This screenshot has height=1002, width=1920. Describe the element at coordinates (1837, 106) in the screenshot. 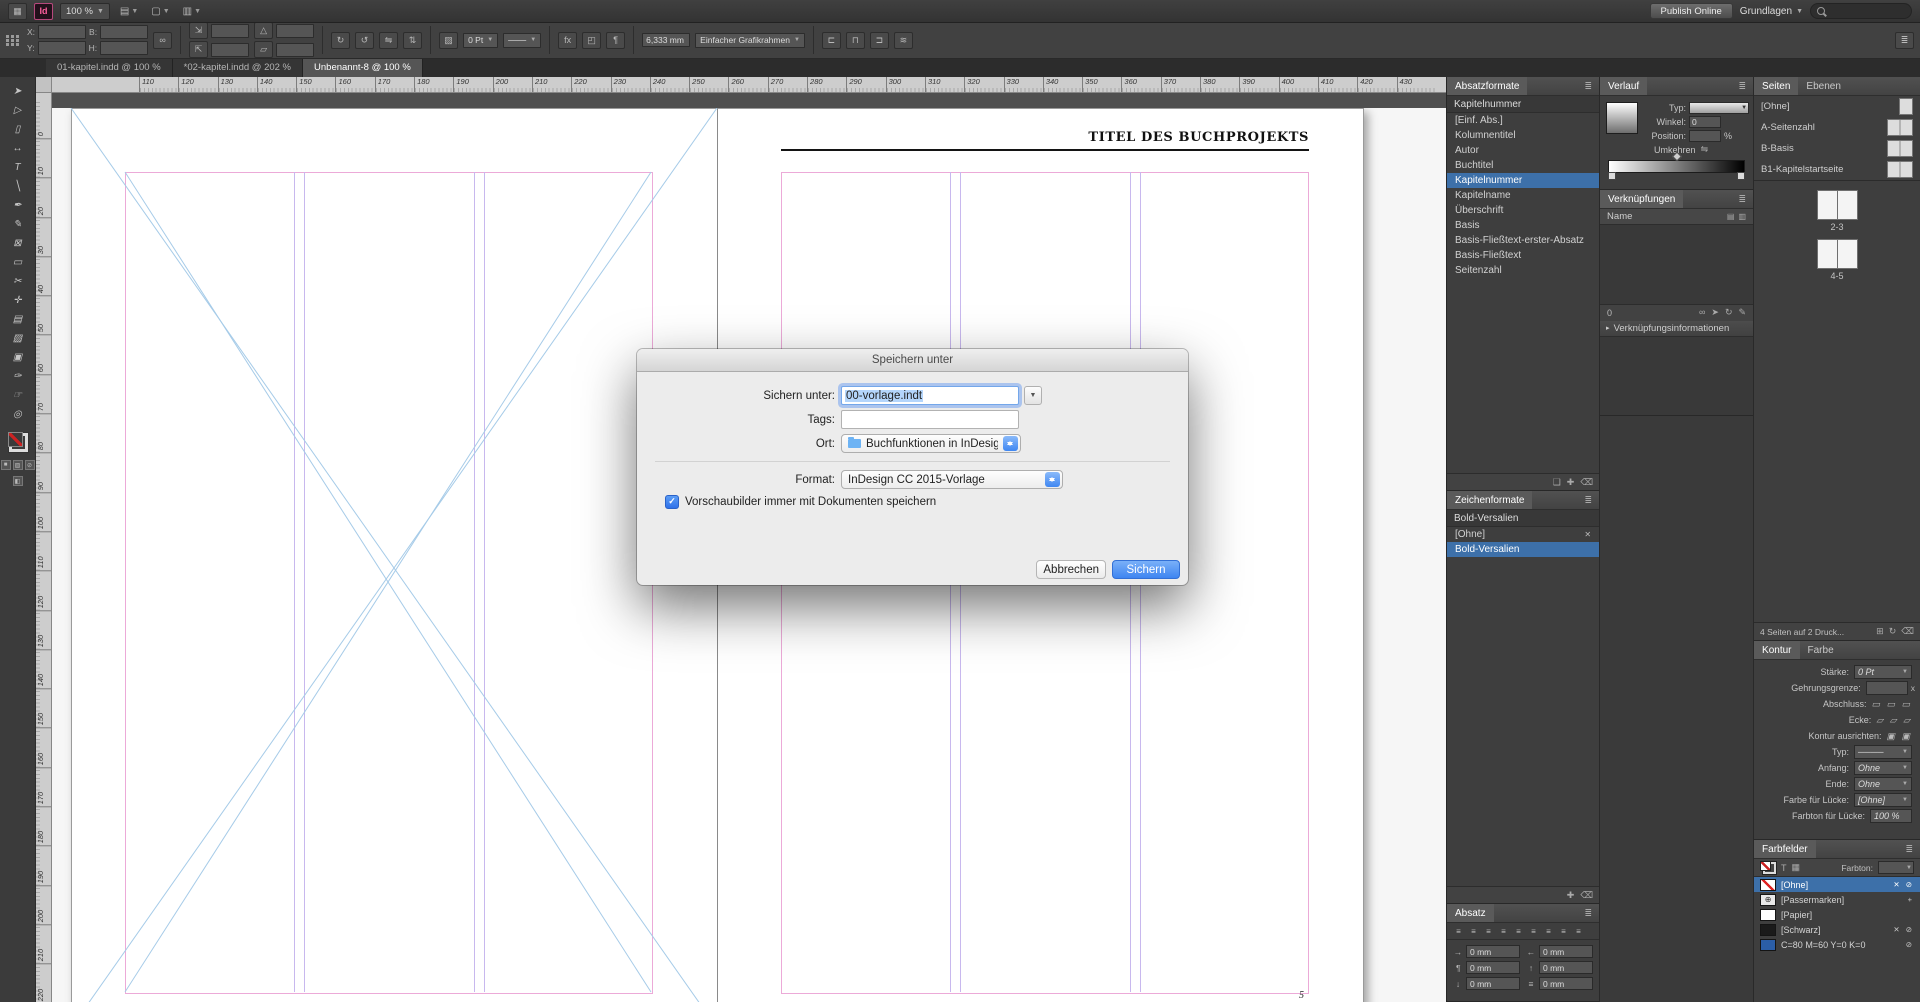

I see `master-page-item: [Ohne]` at that location.